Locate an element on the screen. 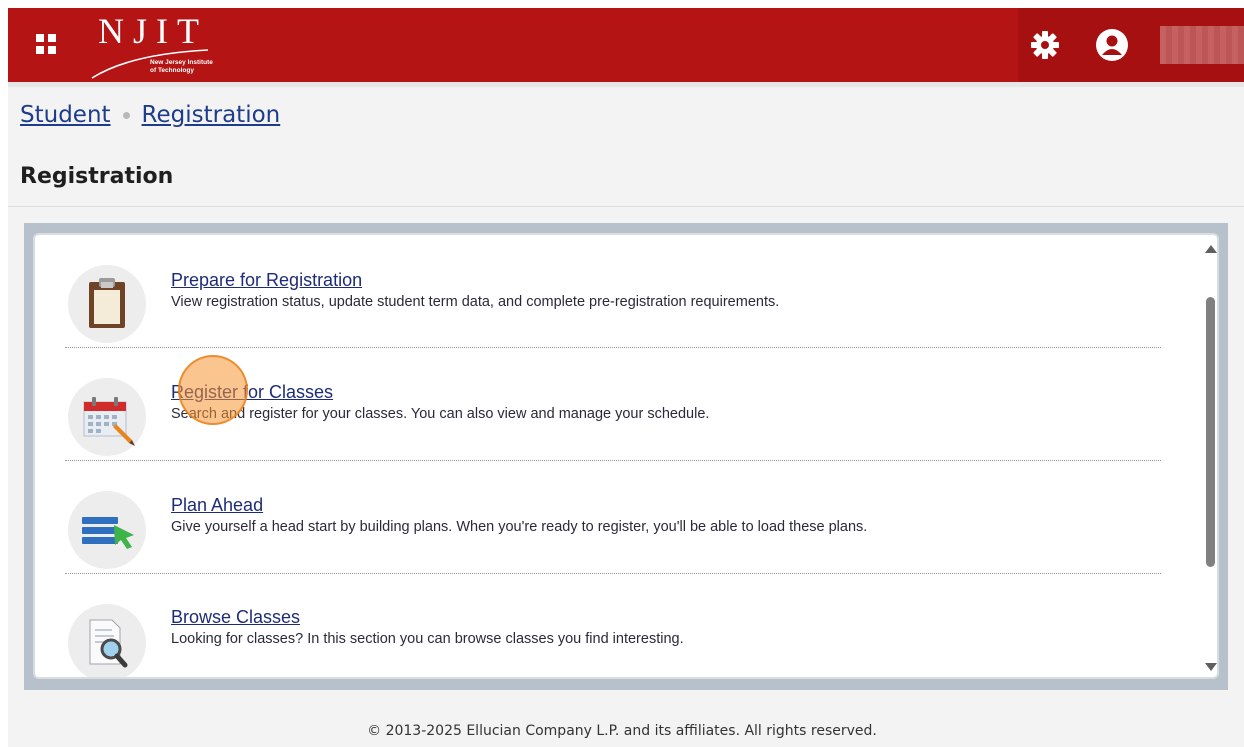 This screenshot has height=747, width=1244. calendar-pencil-icon is located at coordinates (107, 417).